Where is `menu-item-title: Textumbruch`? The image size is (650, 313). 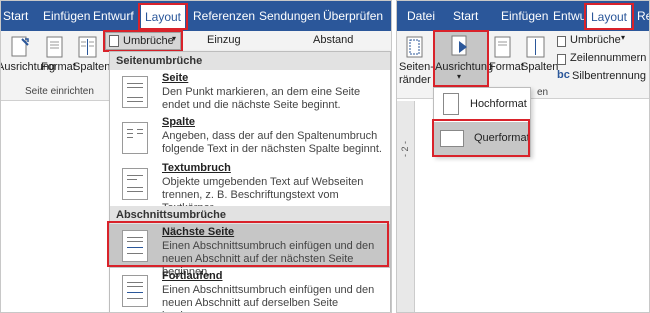
menu-item-title: Textumbruch is located at coordinates (196, 168).